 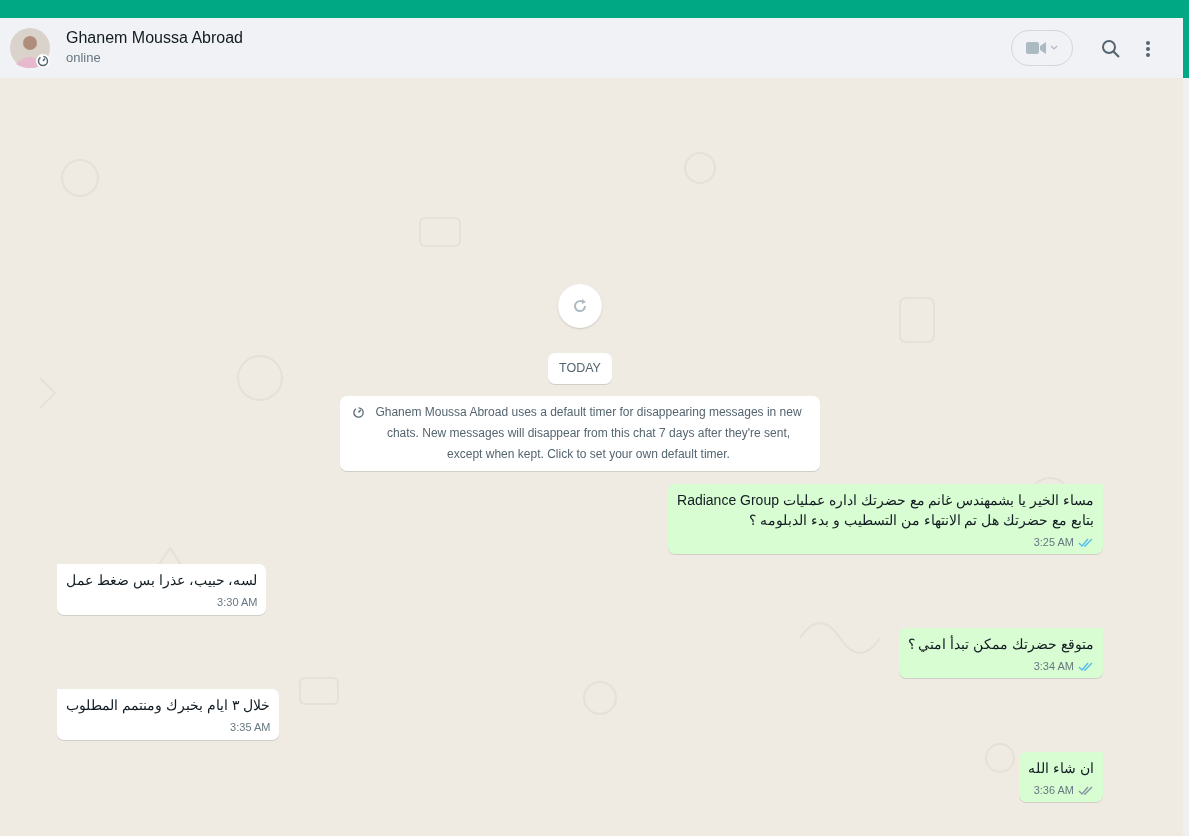 What do you see at coordinates (162, 581) in the screenshot?
I see `message-text: لسه، حبيب، عذرا بس ضغط عمل` at bounding box center [162, 581].